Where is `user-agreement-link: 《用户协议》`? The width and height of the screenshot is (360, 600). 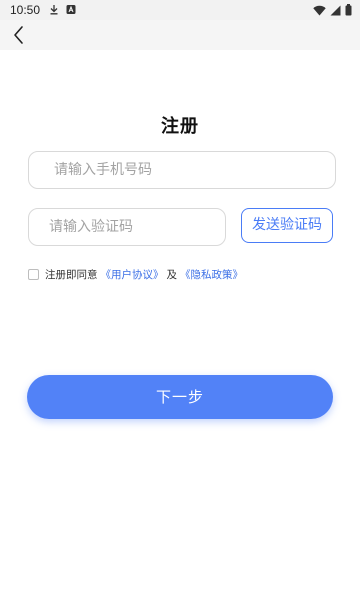 user-agreement-link: 《用户协议》 is located at coordinates (132, 274).